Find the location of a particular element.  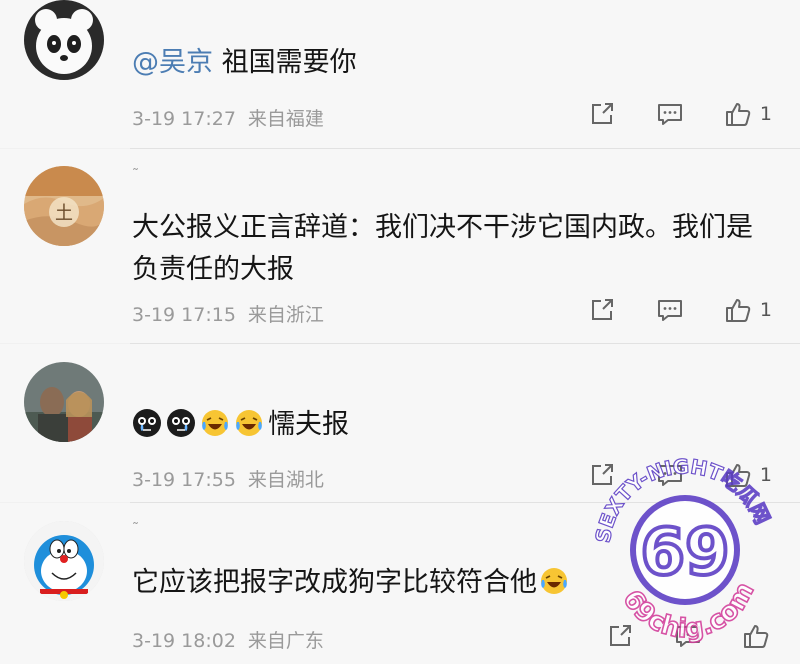

comment-meta: 3-19 18:02 来自广东 is located at coordinates (228, 639).